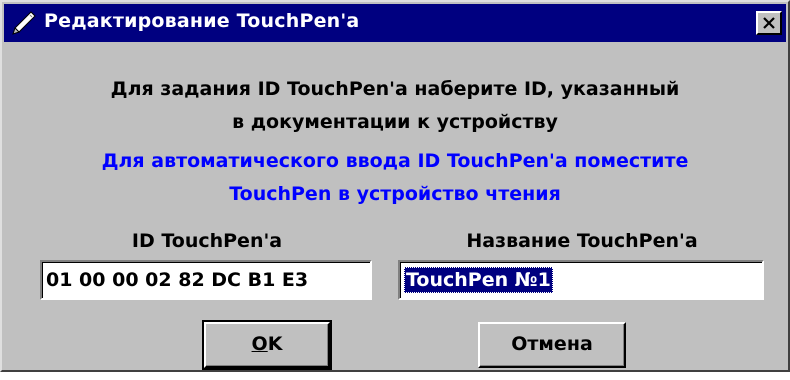 The width and height of the screenshot is (790, 380). What do you see at coordinates (395, 122) in the screenshot?
I see `instruction-text-line2: в документации к устройству` at bounding box center [395, 122].